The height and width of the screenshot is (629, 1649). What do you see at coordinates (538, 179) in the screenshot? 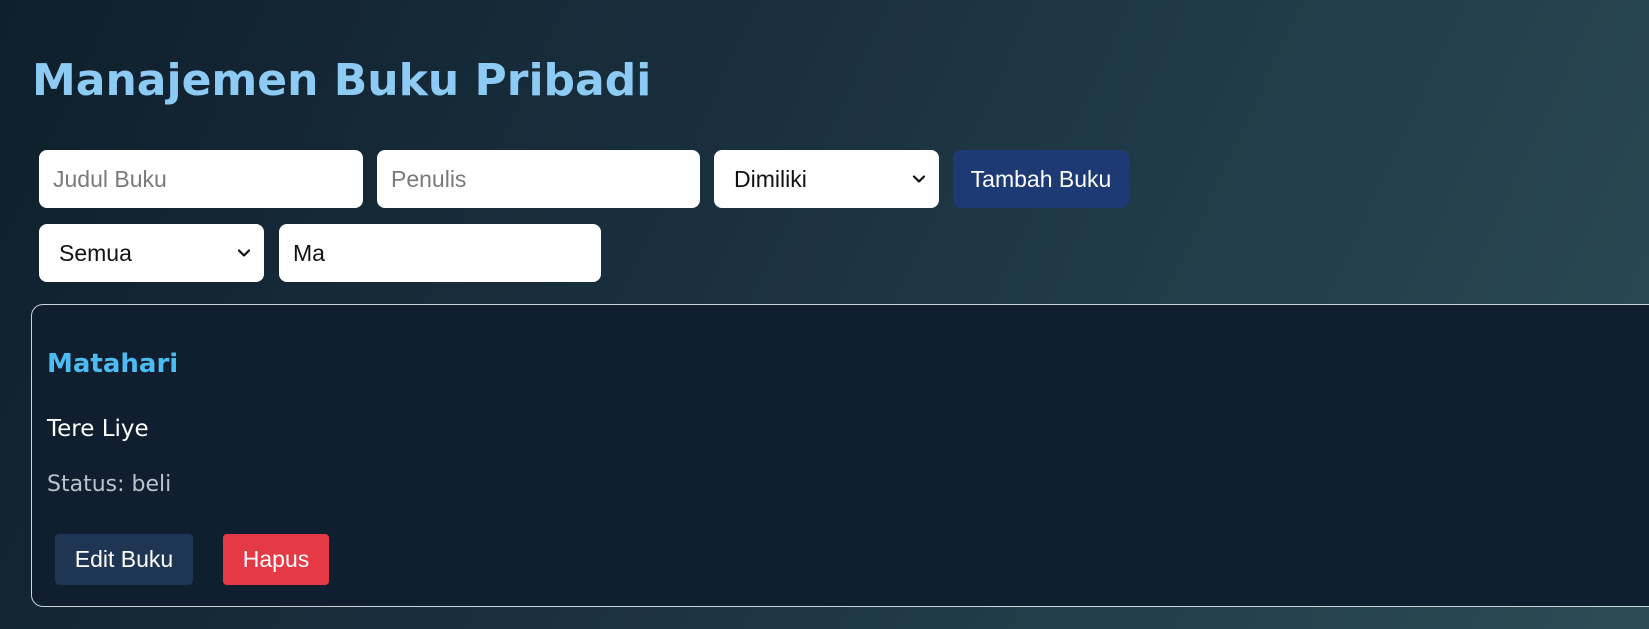
I see `author-input` at bounding box center [538, 179].